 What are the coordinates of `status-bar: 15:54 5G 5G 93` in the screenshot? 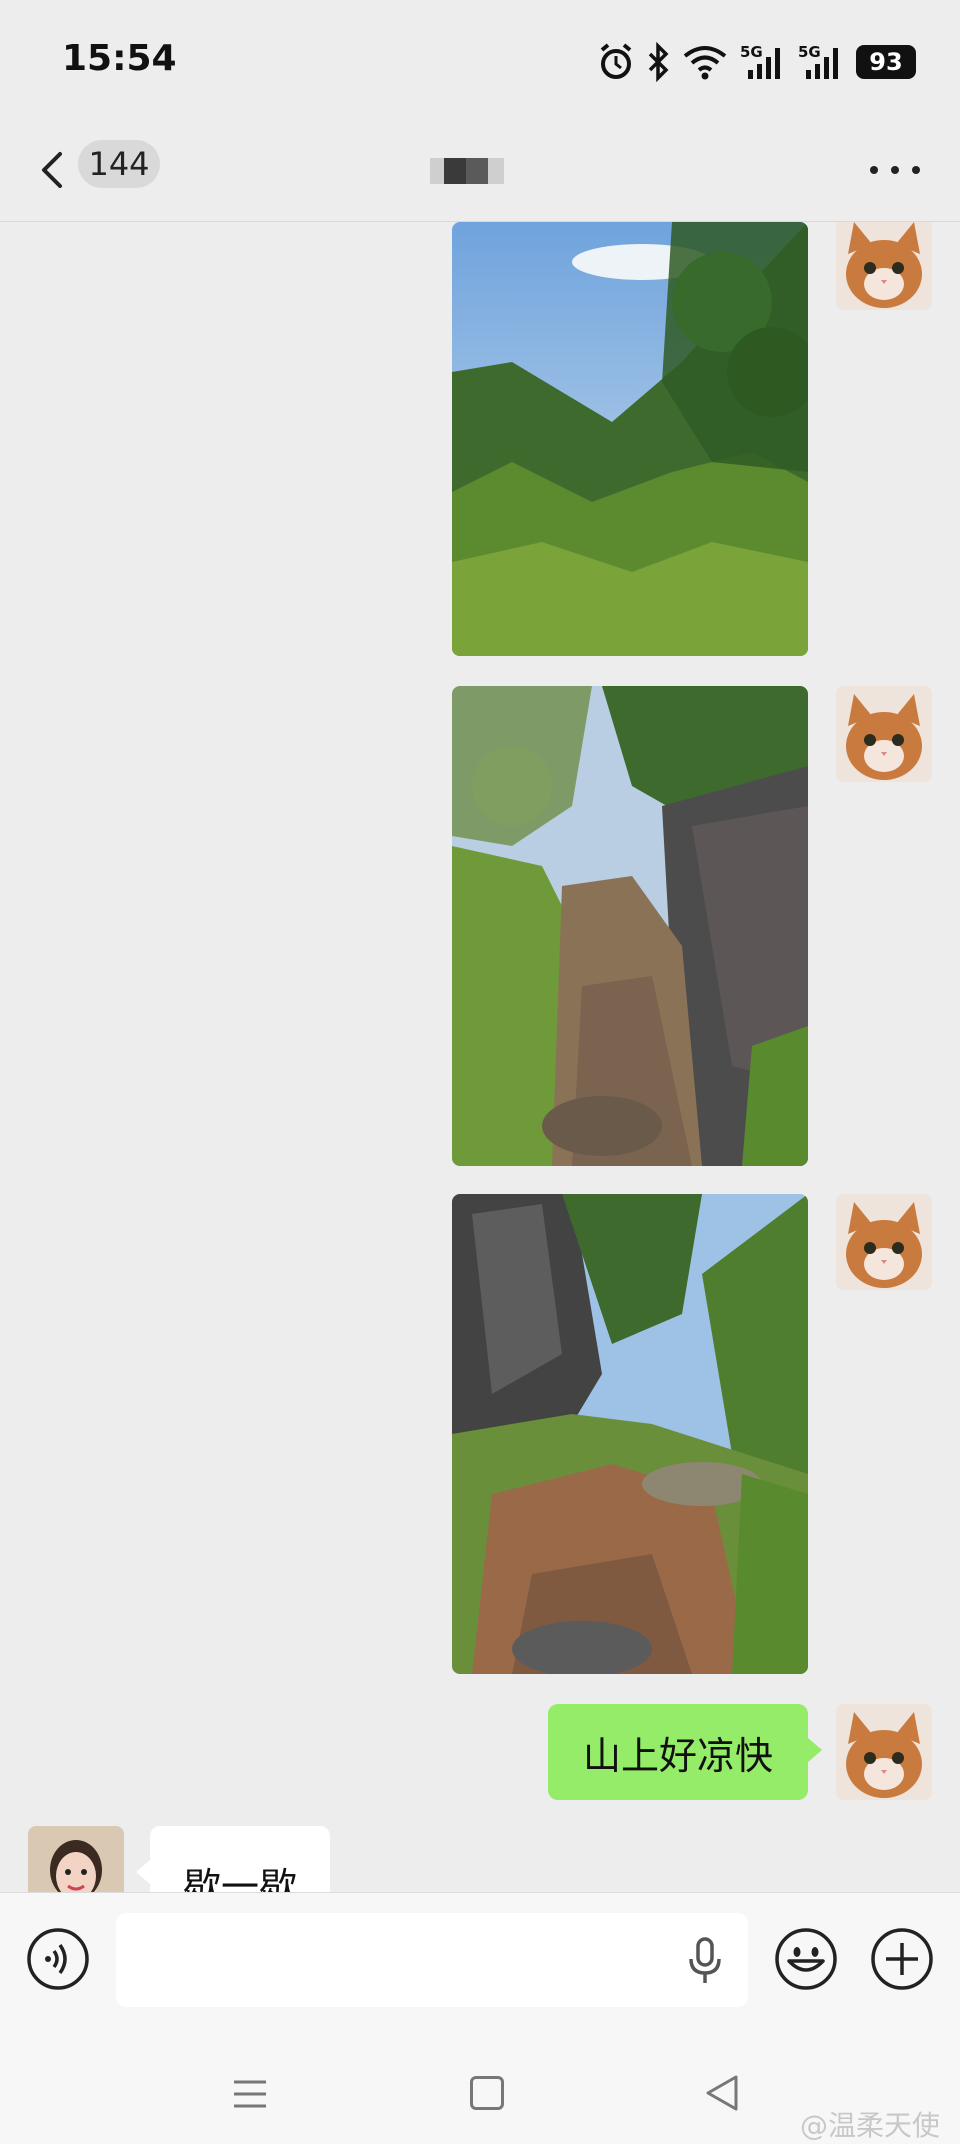 It's located at (480, 60).